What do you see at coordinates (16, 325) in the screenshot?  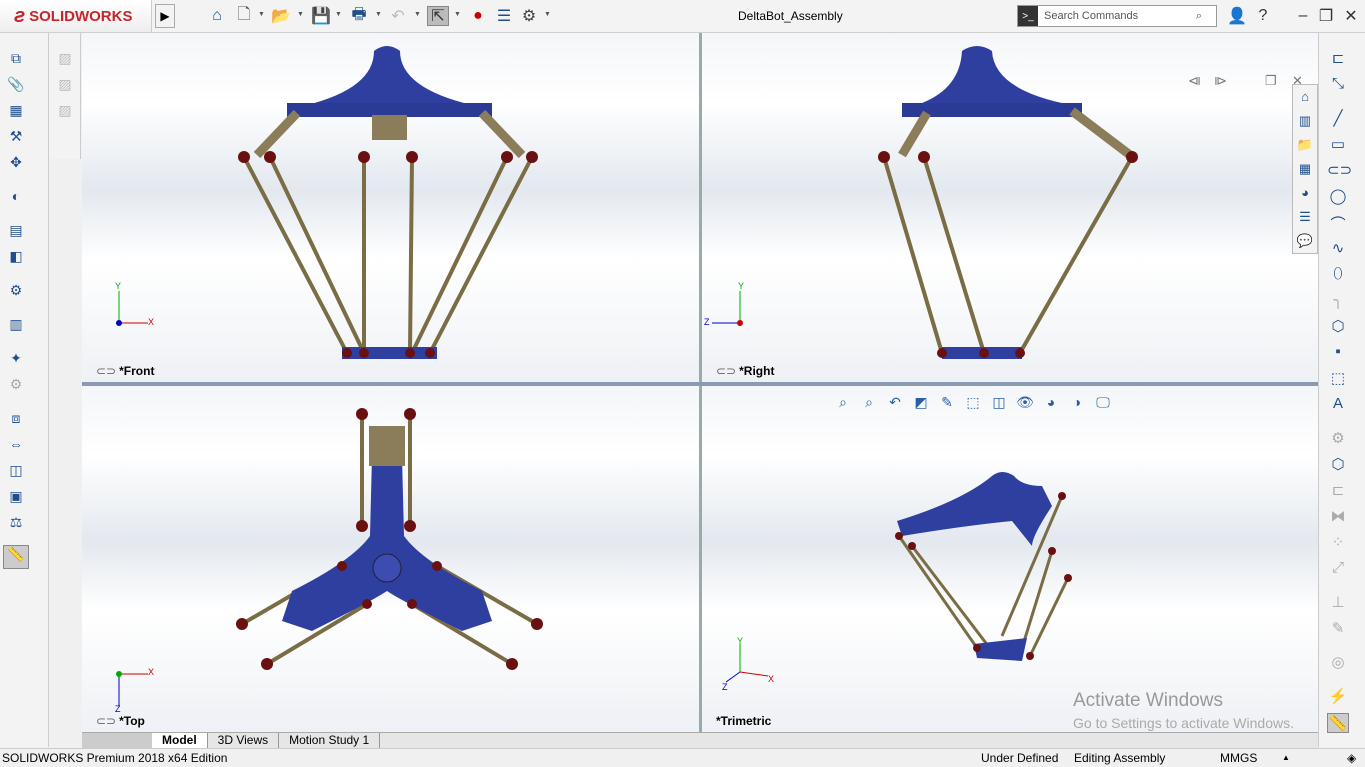 I see `bill-of-materials-icon: ▥` at bounding box center [16, 325].